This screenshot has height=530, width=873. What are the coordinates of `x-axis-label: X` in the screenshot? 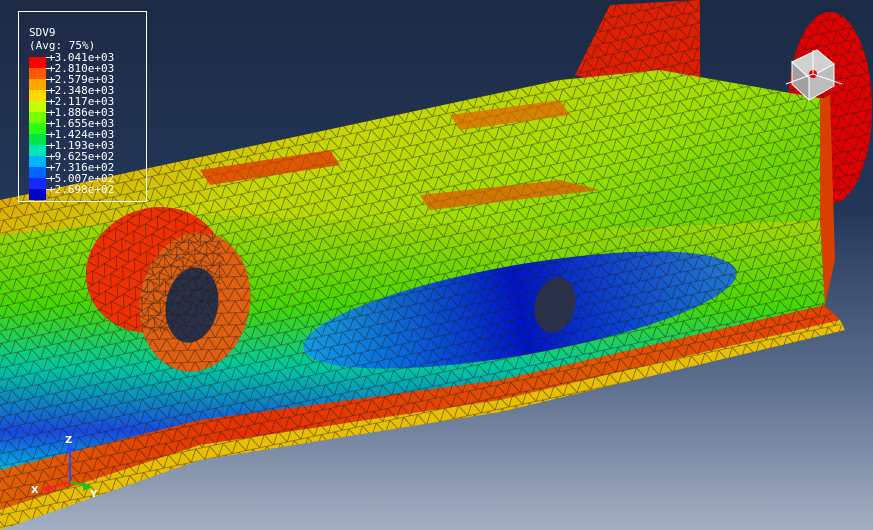 It's located at (35, 490).